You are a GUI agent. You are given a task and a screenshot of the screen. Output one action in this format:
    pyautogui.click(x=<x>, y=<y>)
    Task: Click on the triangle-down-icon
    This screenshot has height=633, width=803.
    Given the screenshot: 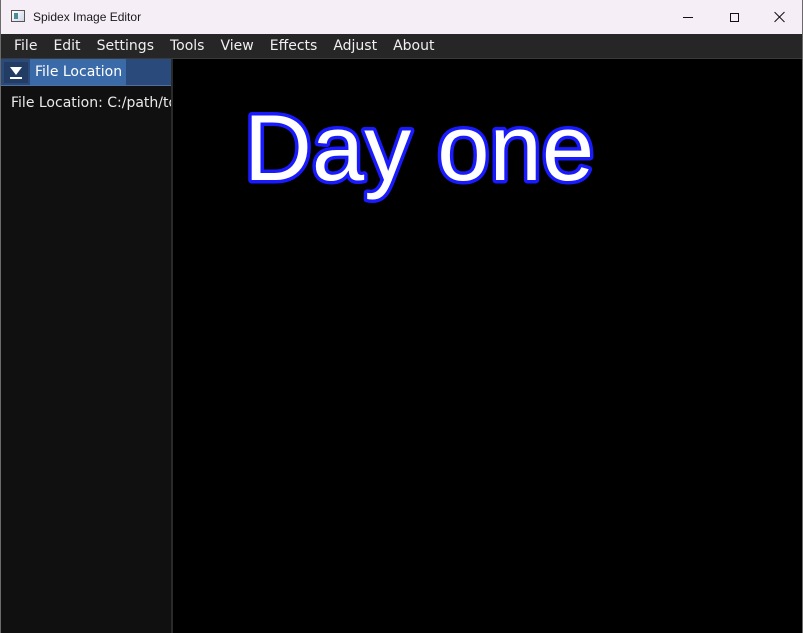 What is the action you would take?
    pyautogui.click(x=16, y=70)
    